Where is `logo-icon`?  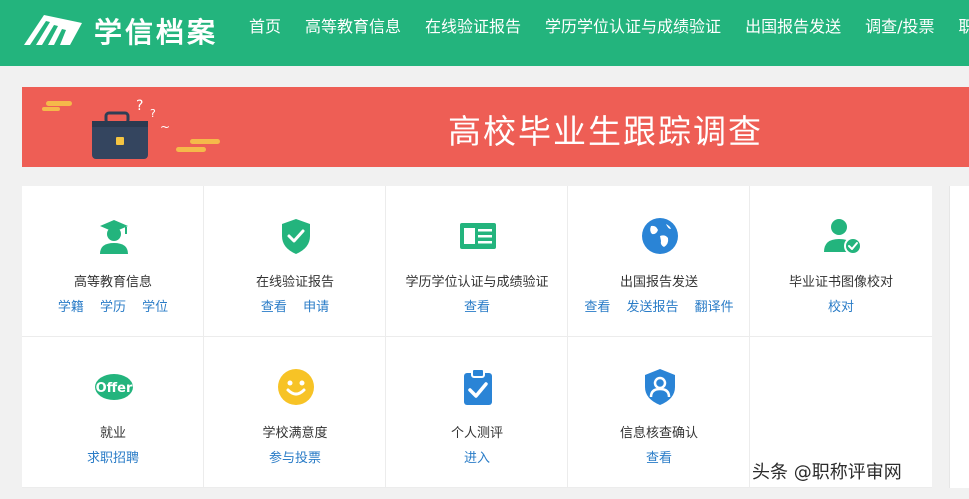
logo-icon is located at coordinates (52, 29).